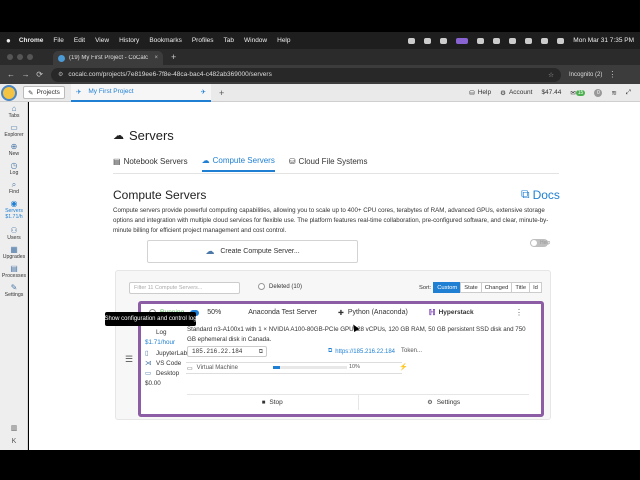 The image size is (640, 480). I want to click on open-project-button: +, so click(221, 93).